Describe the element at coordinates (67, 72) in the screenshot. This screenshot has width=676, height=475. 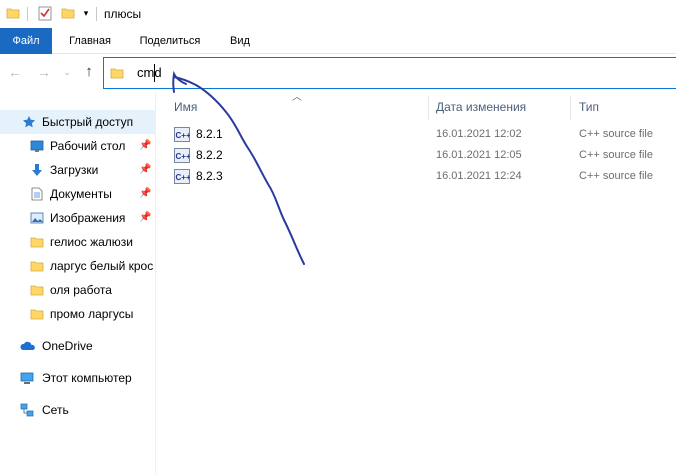
I see `recent-locations-chevron-icon: ⌄` at that location.